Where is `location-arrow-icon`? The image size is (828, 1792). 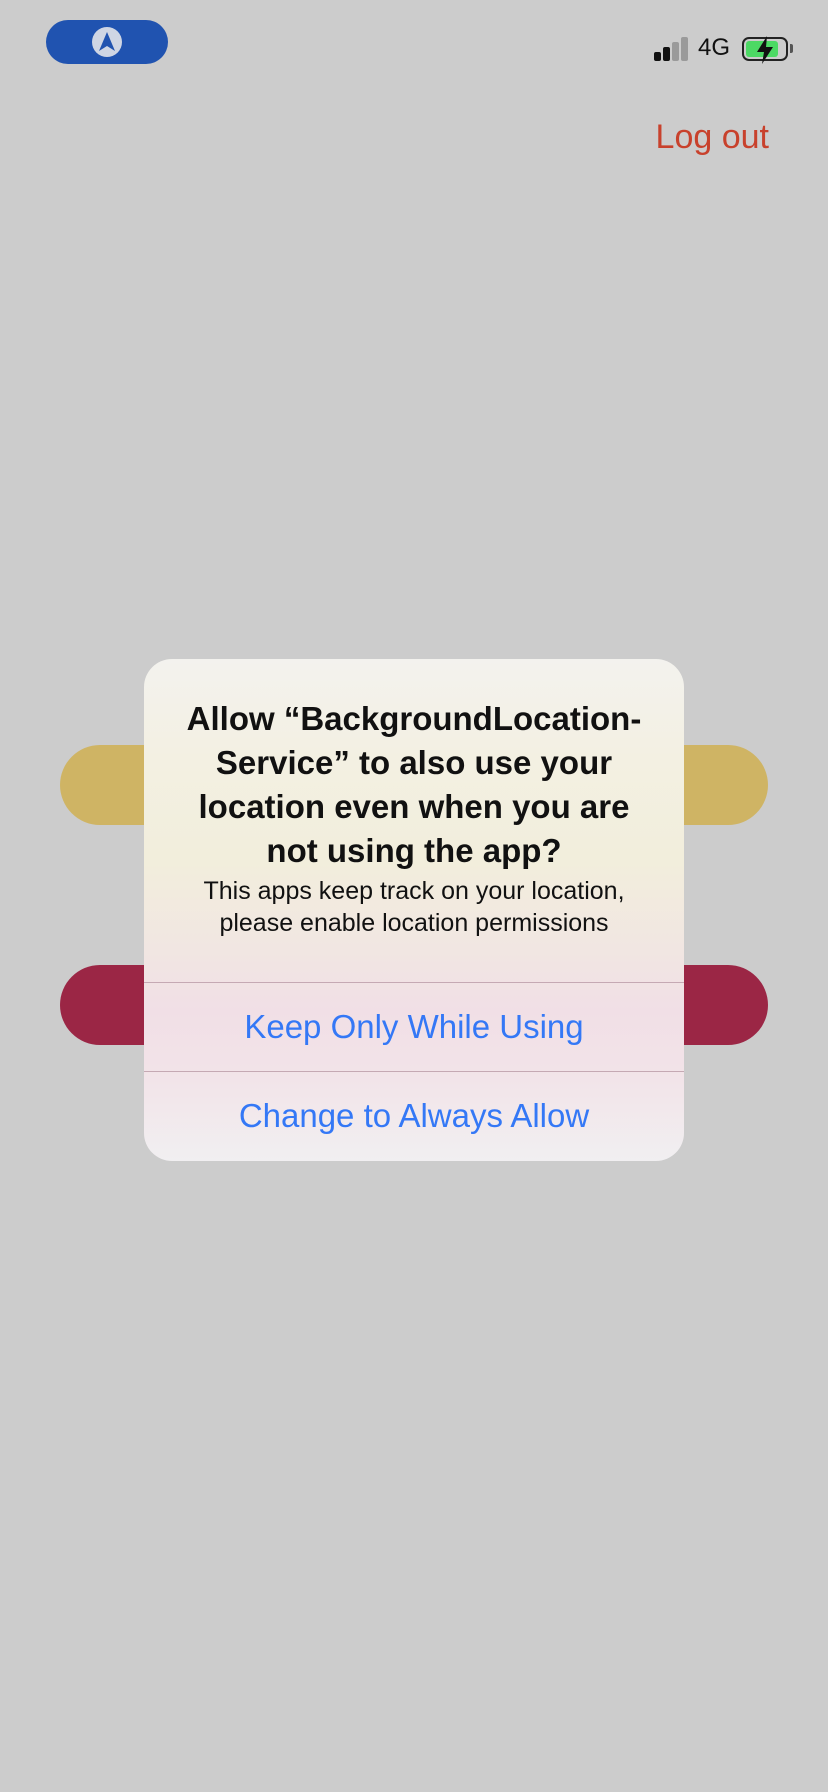 location-arrow-icon is located at coordinates (107, 42).